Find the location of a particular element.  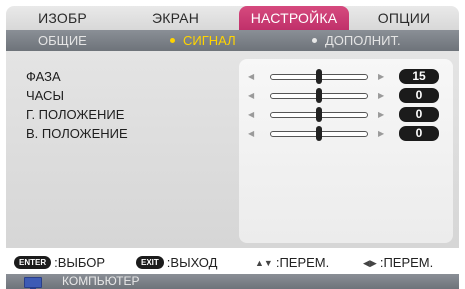

left-right-arrows-icon: ◀▶ is located at coordinates (370, 262).